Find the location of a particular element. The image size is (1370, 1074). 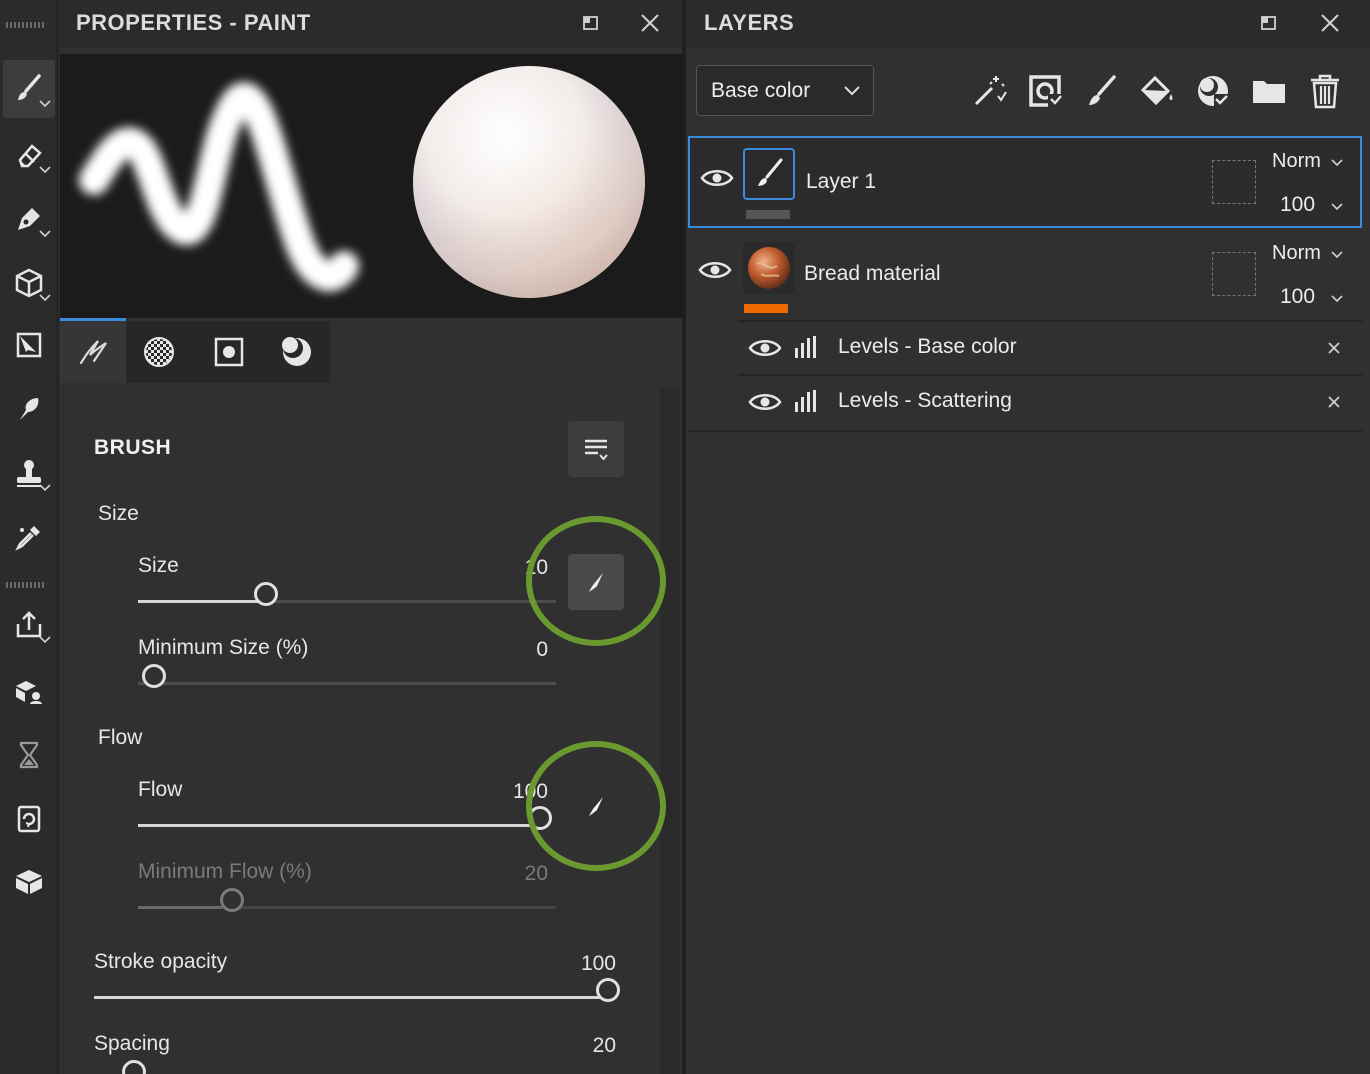

brush-presets-menu-button is located at coordinates (596, 449).